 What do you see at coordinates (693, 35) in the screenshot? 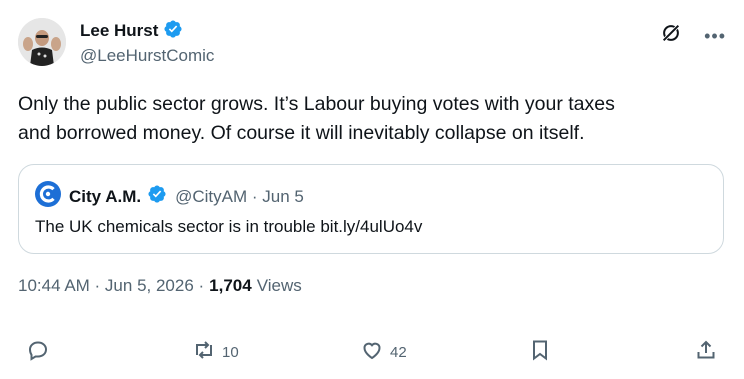
I see `tweet-header-actions: •••` at bounding box center [693, 35].